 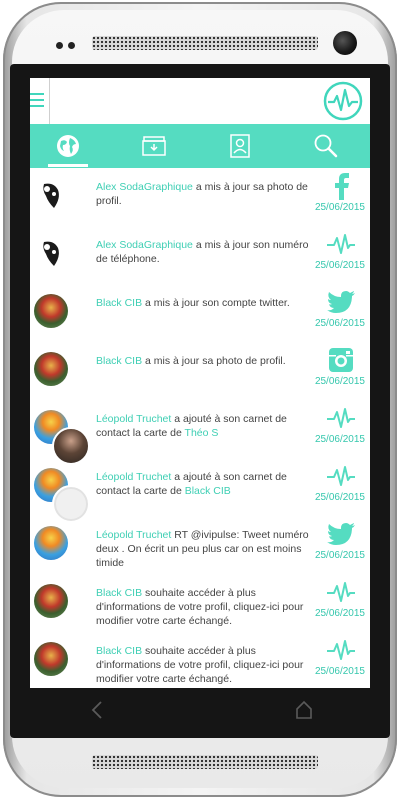 I want to click on tab-search, so click(x=326, y=146).